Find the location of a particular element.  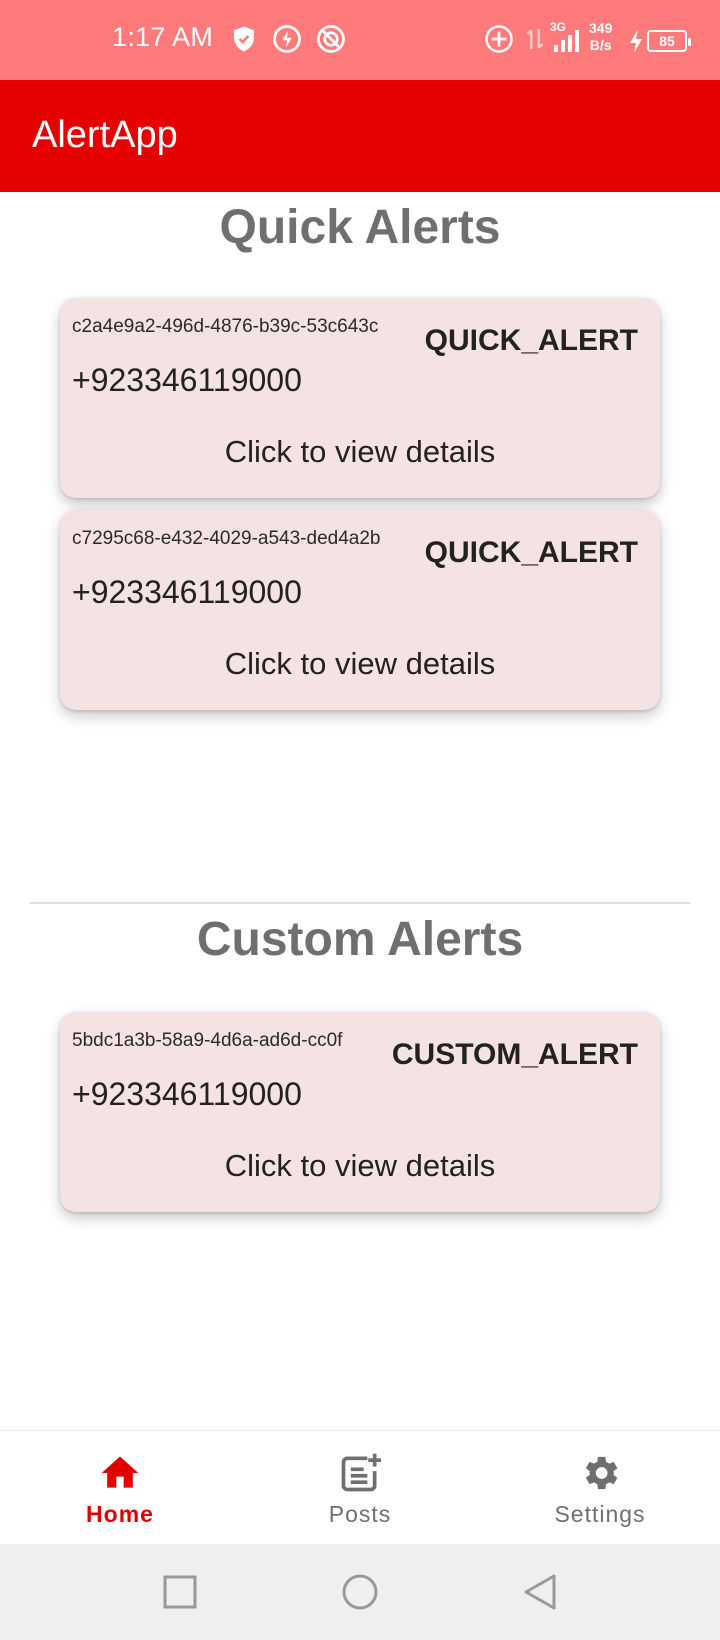

nav-item-home: Home is located at coordinates (120, 1488).